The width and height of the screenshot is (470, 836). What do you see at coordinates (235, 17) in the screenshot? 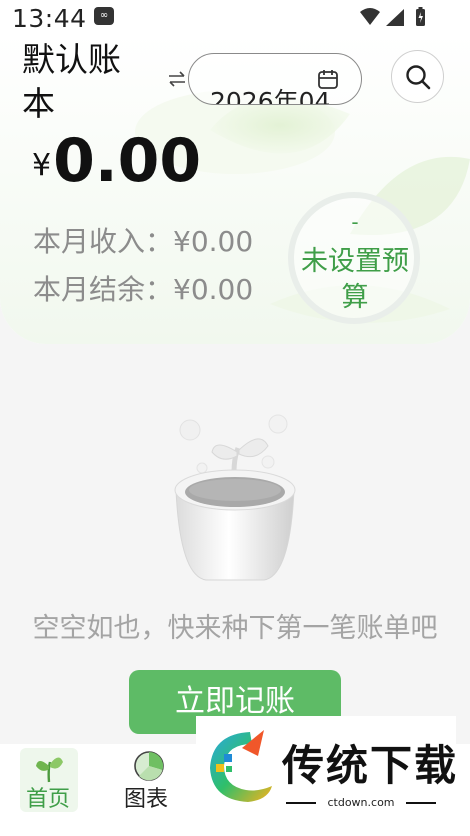
I see `status-bar: 13:44 ∞` at bounding box center [235, 17].